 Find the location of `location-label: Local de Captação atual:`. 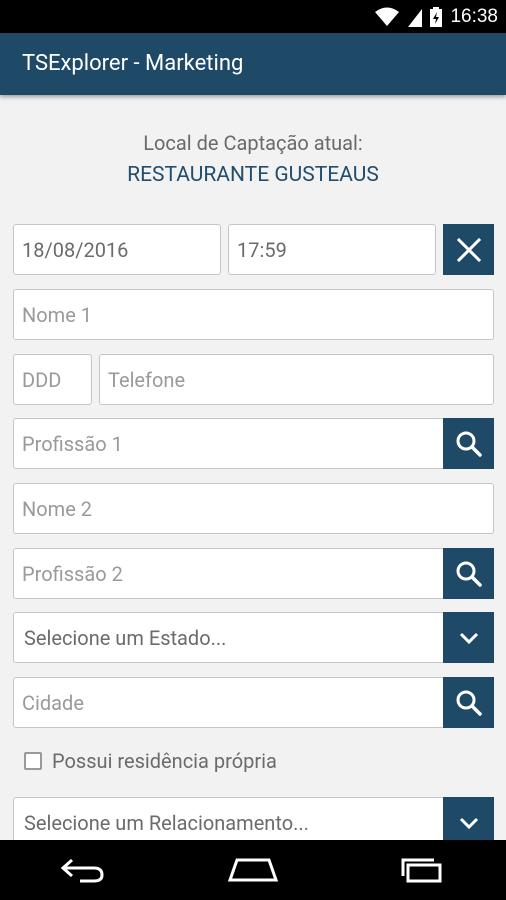

location-label: Local de Captação atual: is located at coordinates (253, 143).